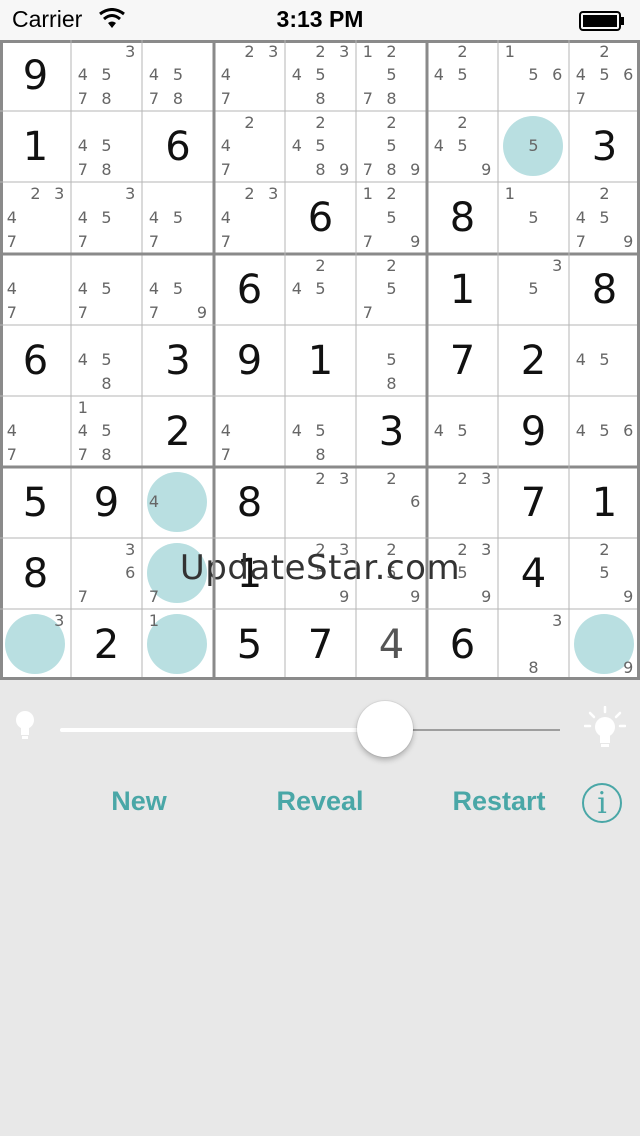 This screenshot has width=640, height=1136. I want to click on cell-value: 7, so click(533, 502).